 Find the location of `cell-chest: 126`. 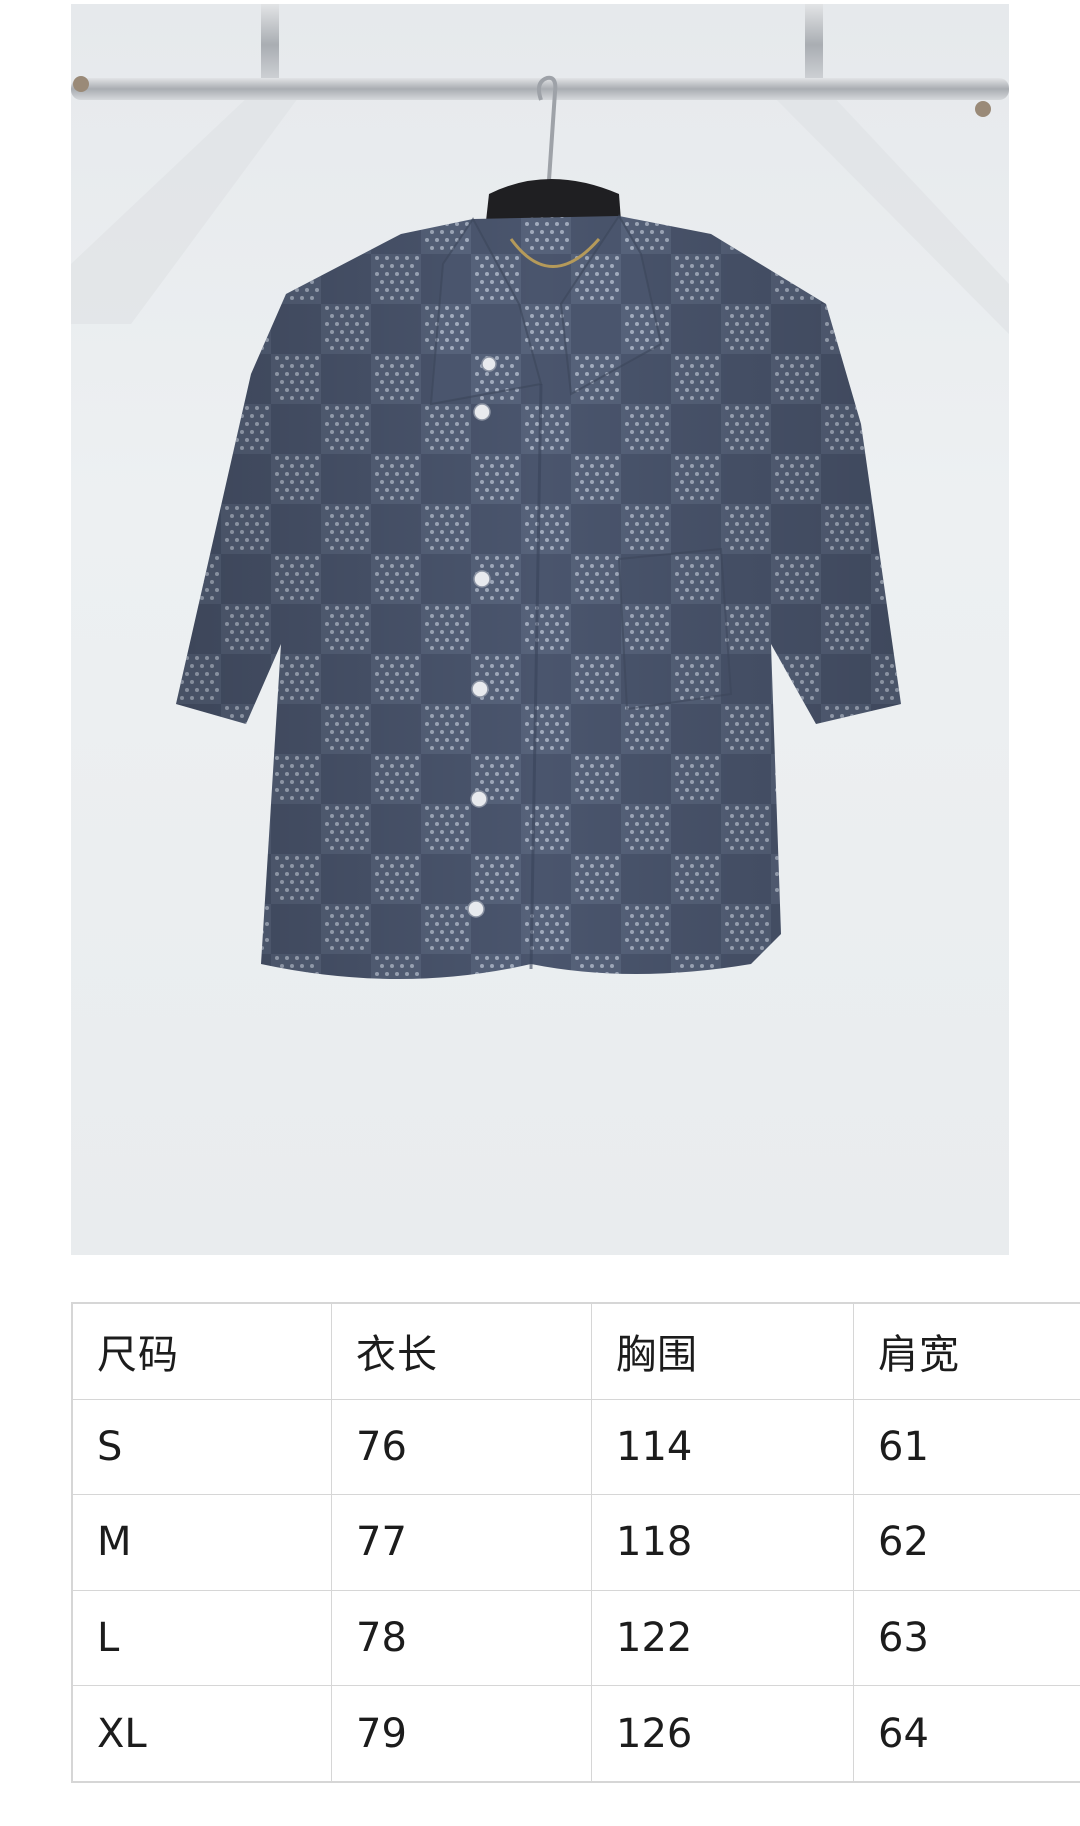

cell-chest: 126 is located at coordinates (722, 1734).